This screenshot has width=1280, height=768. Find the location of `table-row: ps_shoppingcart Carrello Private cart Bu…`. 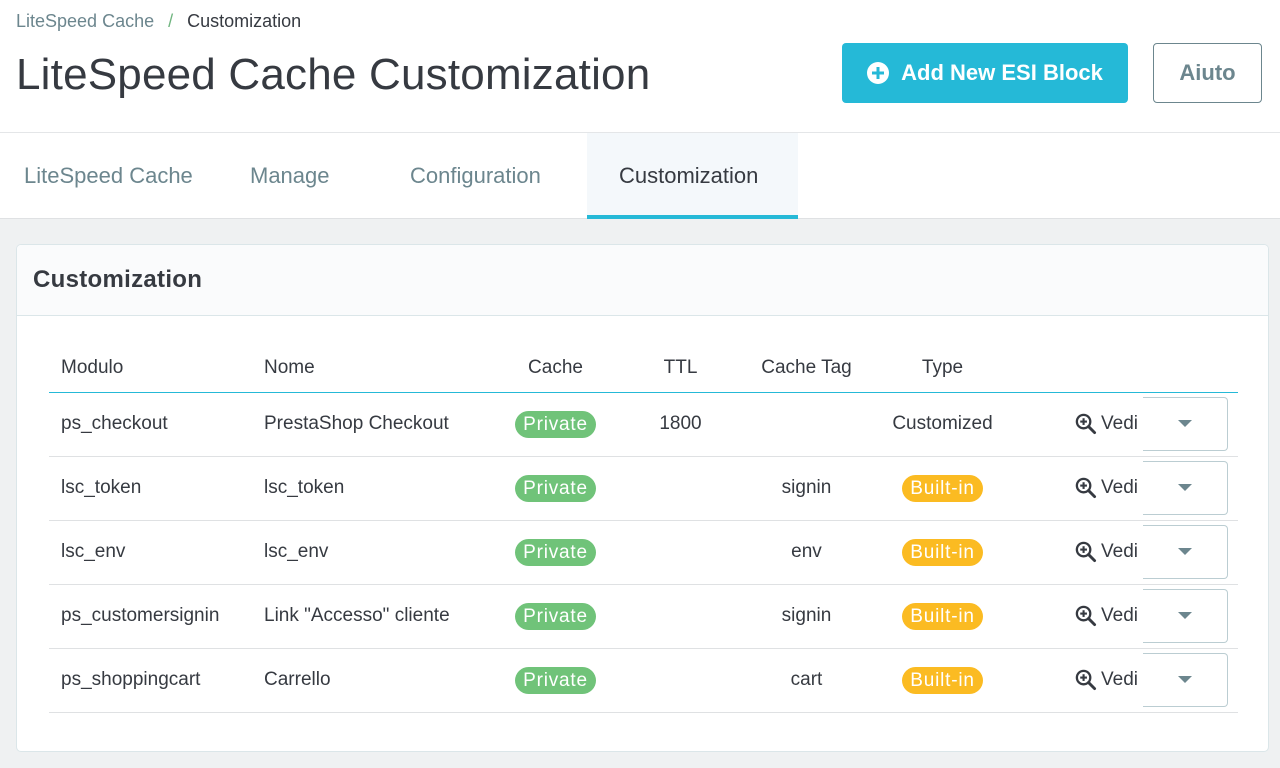

table-row: ps_shoppingcart Carrello Private cart Bu… is located at coordinates (643, 680).